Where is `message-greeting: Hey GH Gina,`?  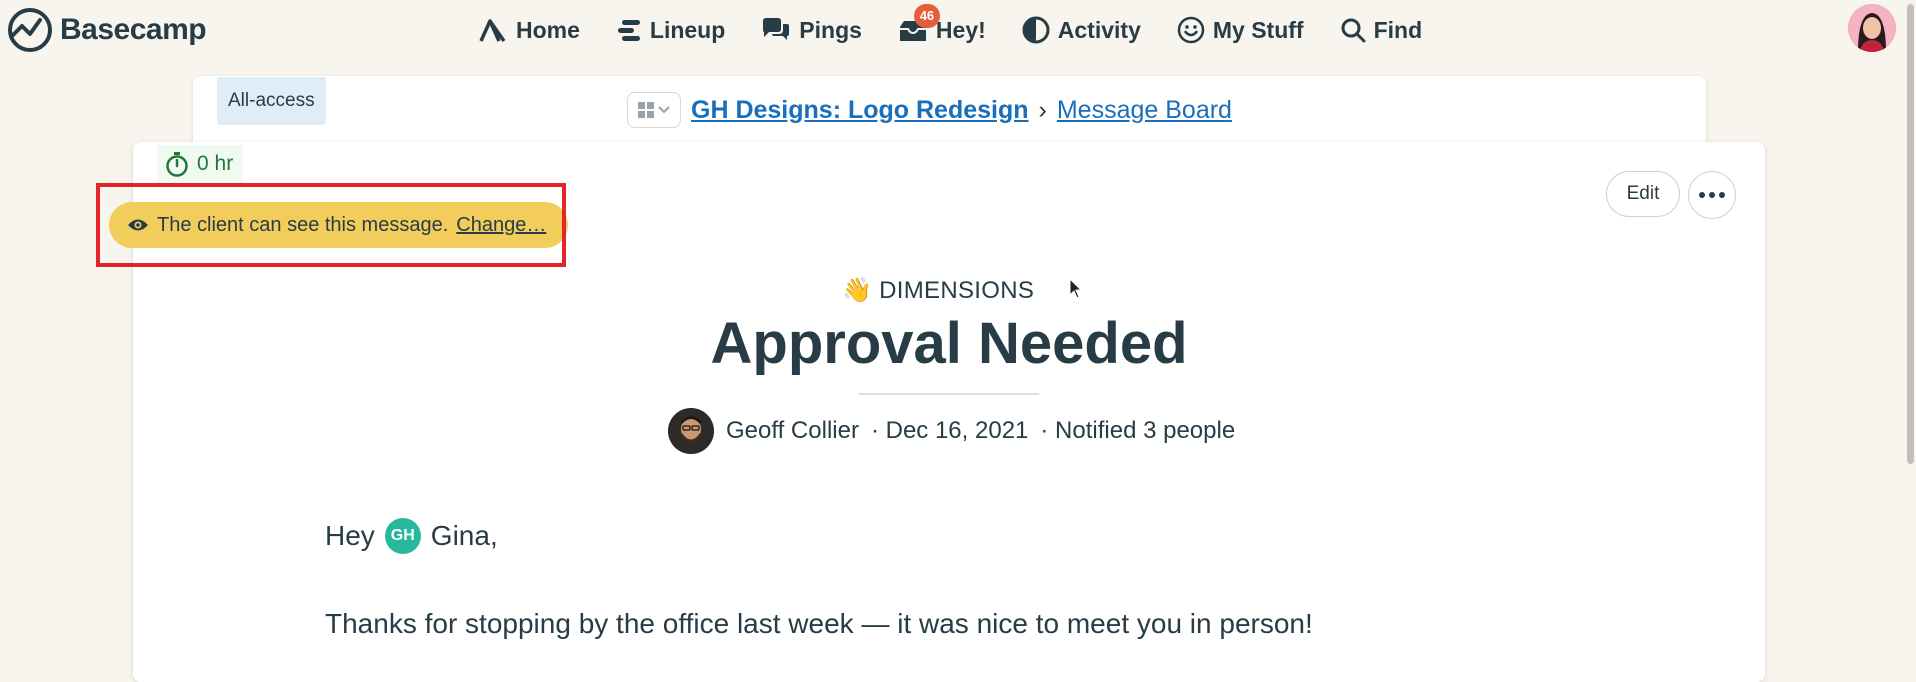 message-greeting: Hey GH Gina, is located at coordinates (411, 536).